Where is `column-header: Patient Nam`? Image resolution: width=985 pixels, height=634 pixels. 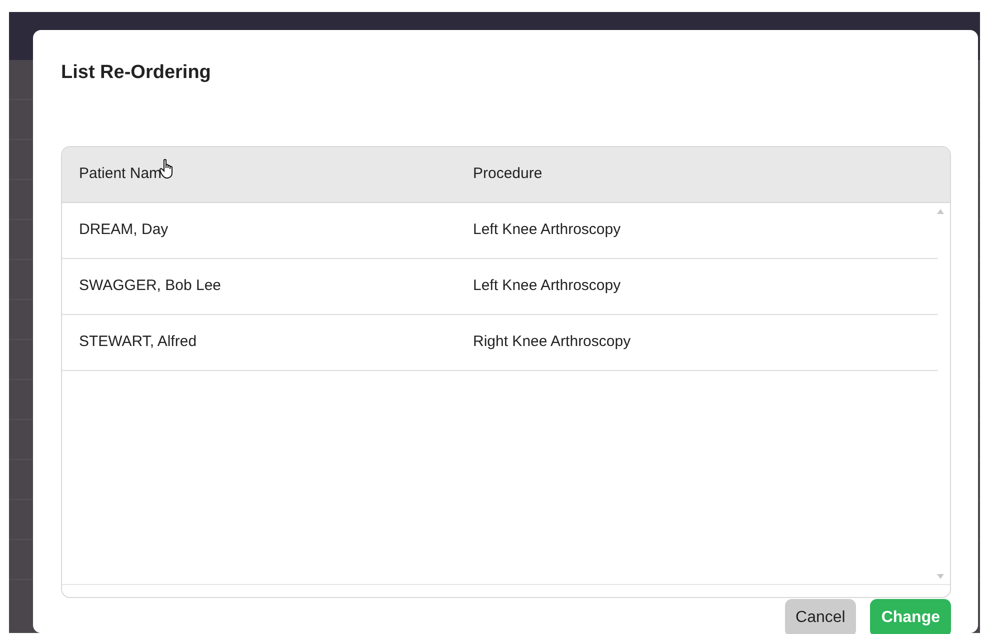 column-header: Patient Nam is located at coordinates (120, 174).